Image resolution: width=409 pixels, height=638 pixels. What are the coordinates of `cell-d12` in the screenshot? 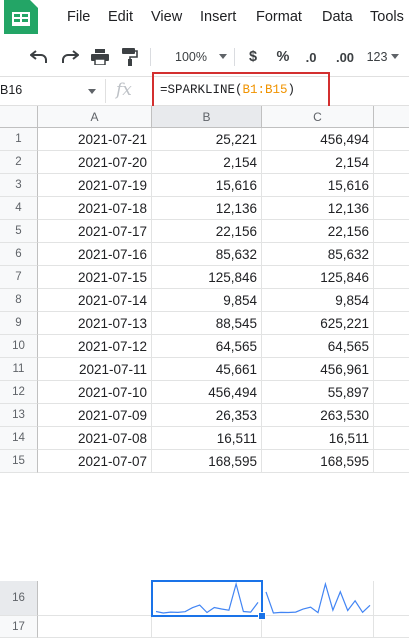 It's located at (391, 392).